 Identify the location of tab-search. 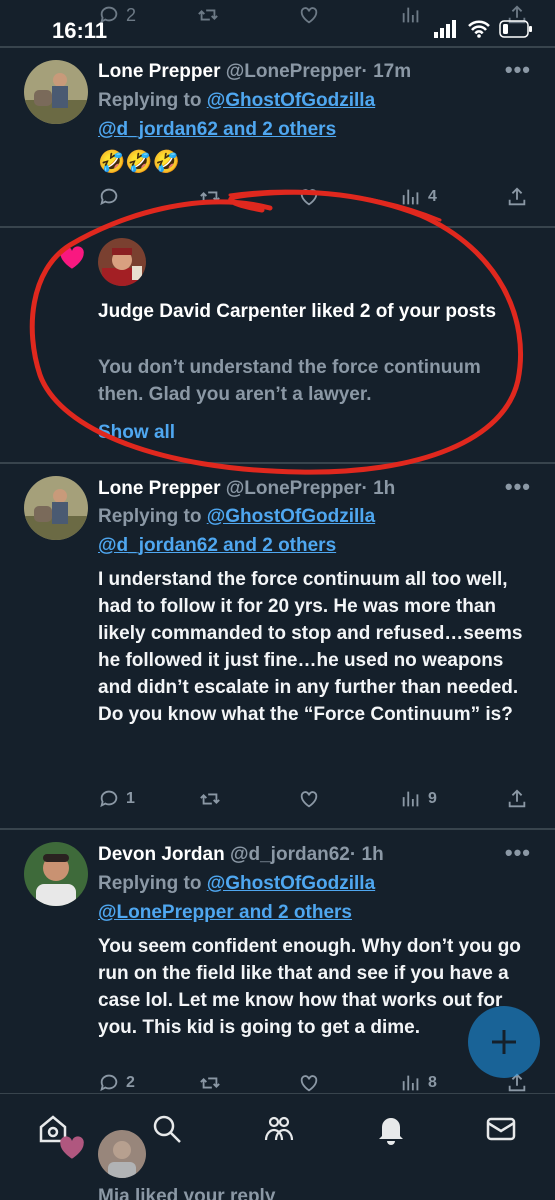
(167, 1129).